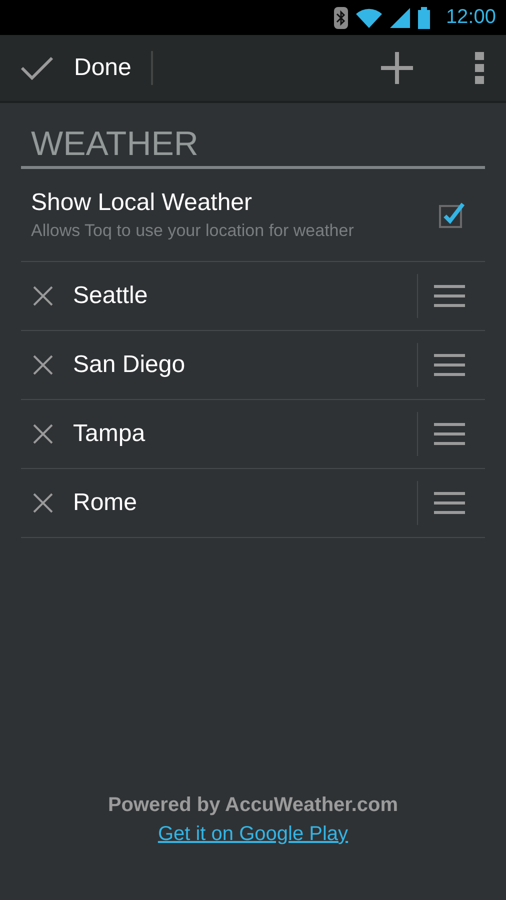  I want to click on battery-icon, so click(424, 17).